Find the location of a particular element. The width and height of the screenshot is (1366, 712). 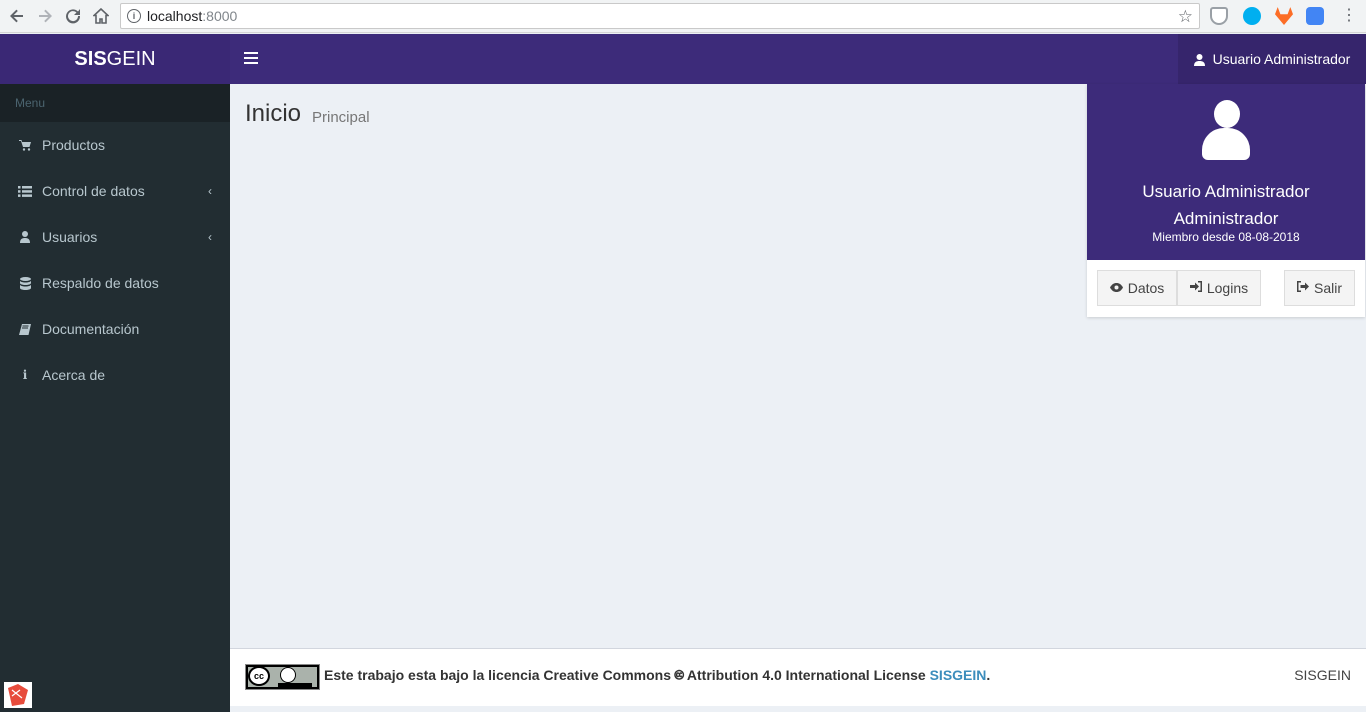

eye-icon is located at coordinates (1116, 288).